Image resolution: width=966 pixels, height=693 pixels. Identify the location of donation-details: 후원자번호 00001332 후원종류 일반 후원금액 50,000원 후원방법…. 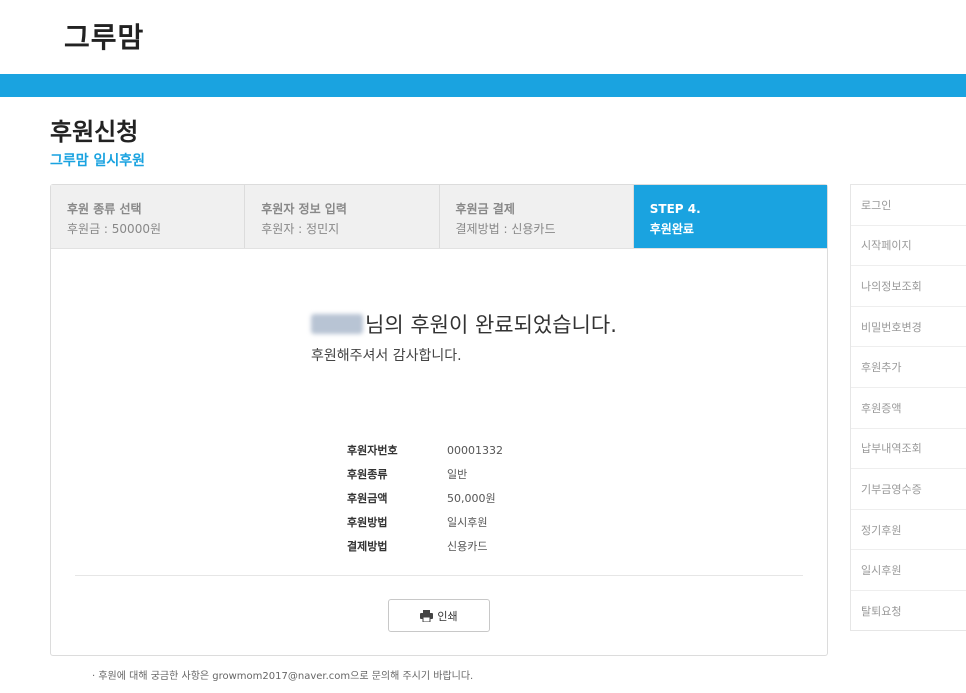
(425, 498).